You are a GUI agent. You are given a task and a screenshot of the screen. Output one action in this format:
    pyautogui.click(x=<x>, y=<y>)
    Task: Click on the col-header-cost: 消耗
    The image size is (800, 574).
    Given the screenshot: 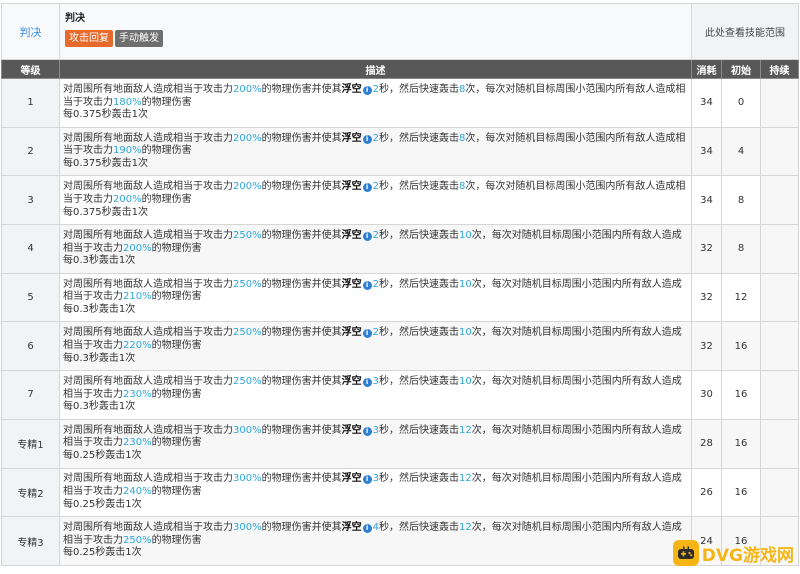 What is the action you would take?
    pyautogui.click(x=706, y=69)
    